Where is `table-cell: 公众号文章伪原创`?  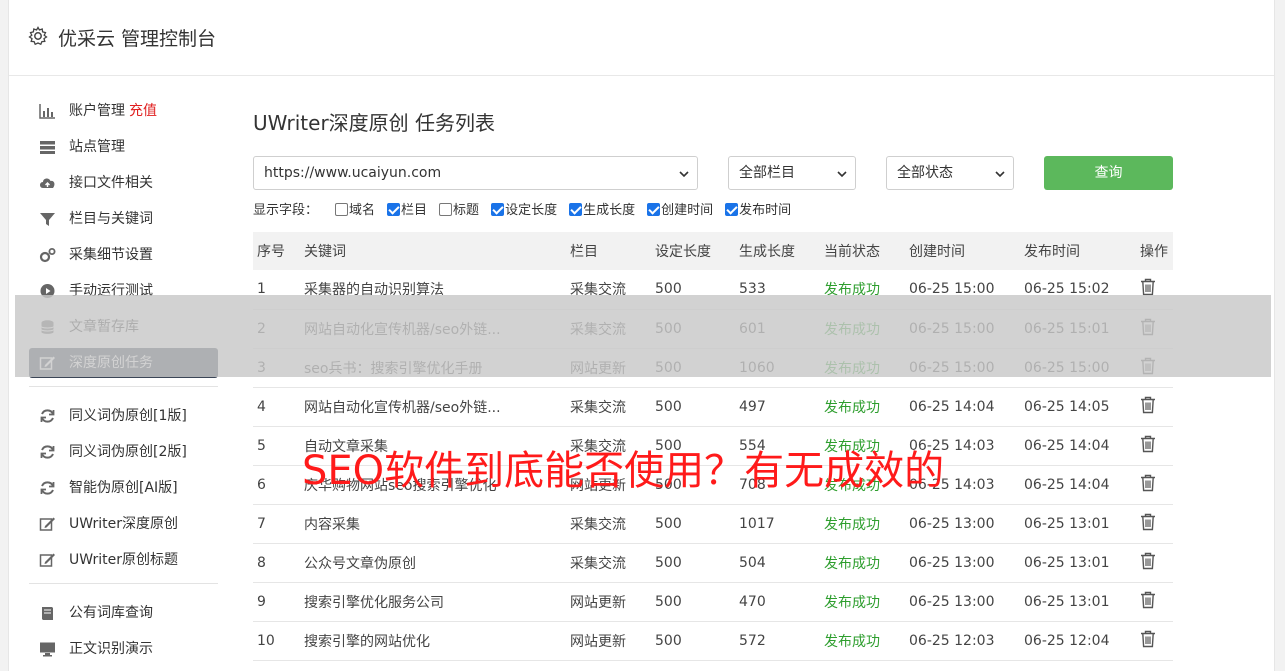
table-cell: 公众号文章伪原创 is located at coordinates (433, 563).